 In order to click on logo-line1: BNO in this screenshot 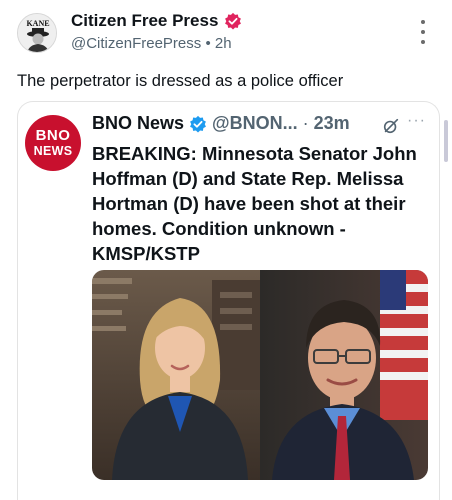, I will do `click(53, 136)`.